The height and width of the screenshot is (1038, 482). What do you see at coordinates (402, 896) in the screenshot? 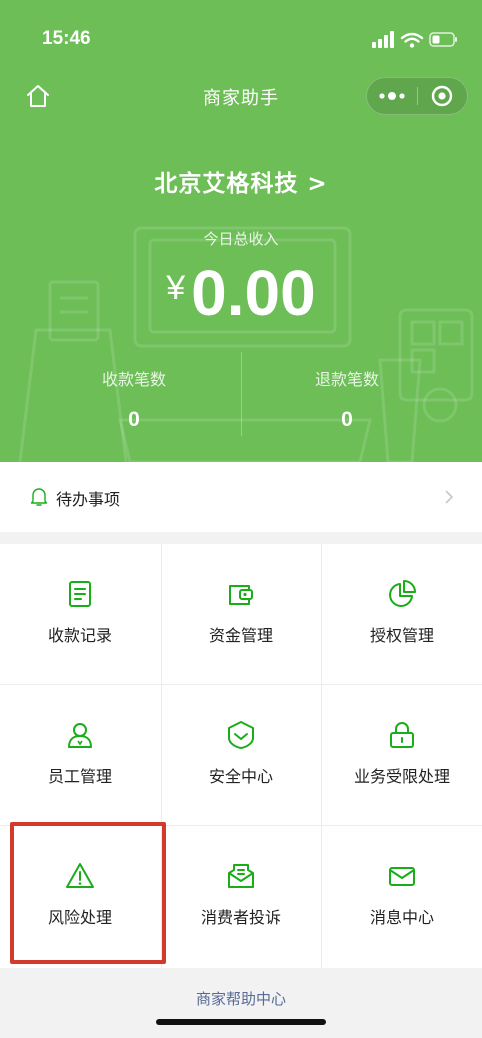
I see `grid-item-message-center: 消息中心` at bounding box center [402, 896].